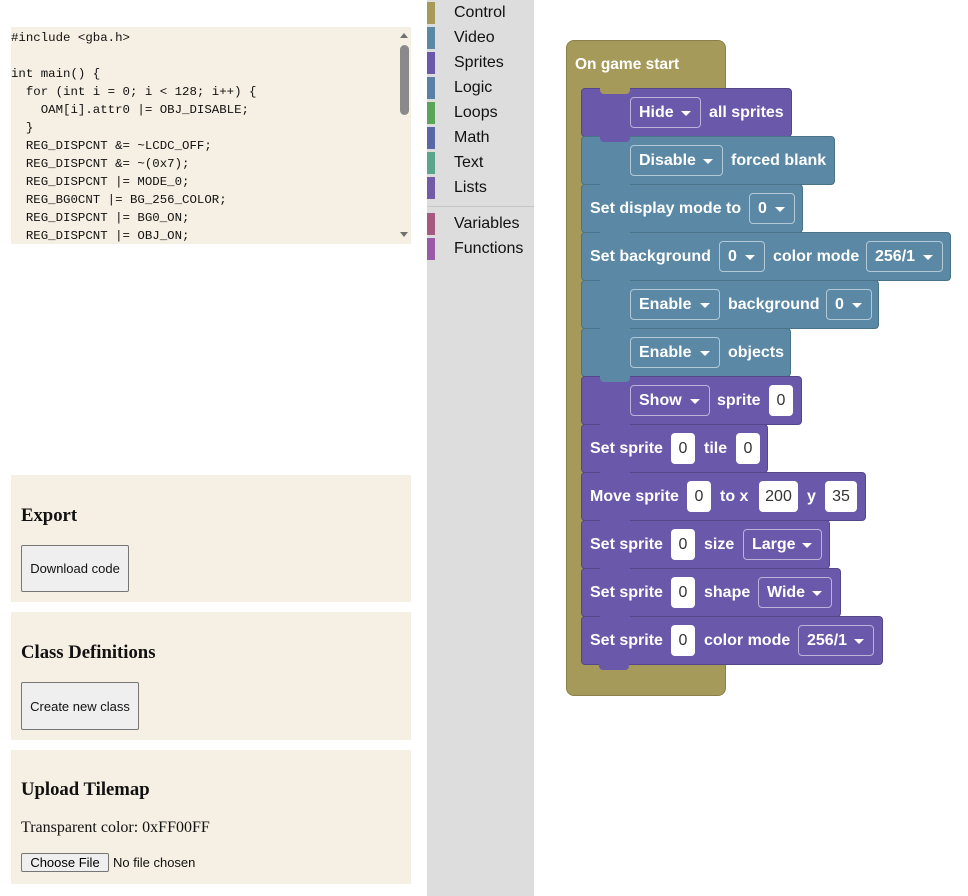 This screenshot has height=896, width=968. Describe the element at coordinates (480, 163) in the screenshot. I see `category-text: Text` at that location.